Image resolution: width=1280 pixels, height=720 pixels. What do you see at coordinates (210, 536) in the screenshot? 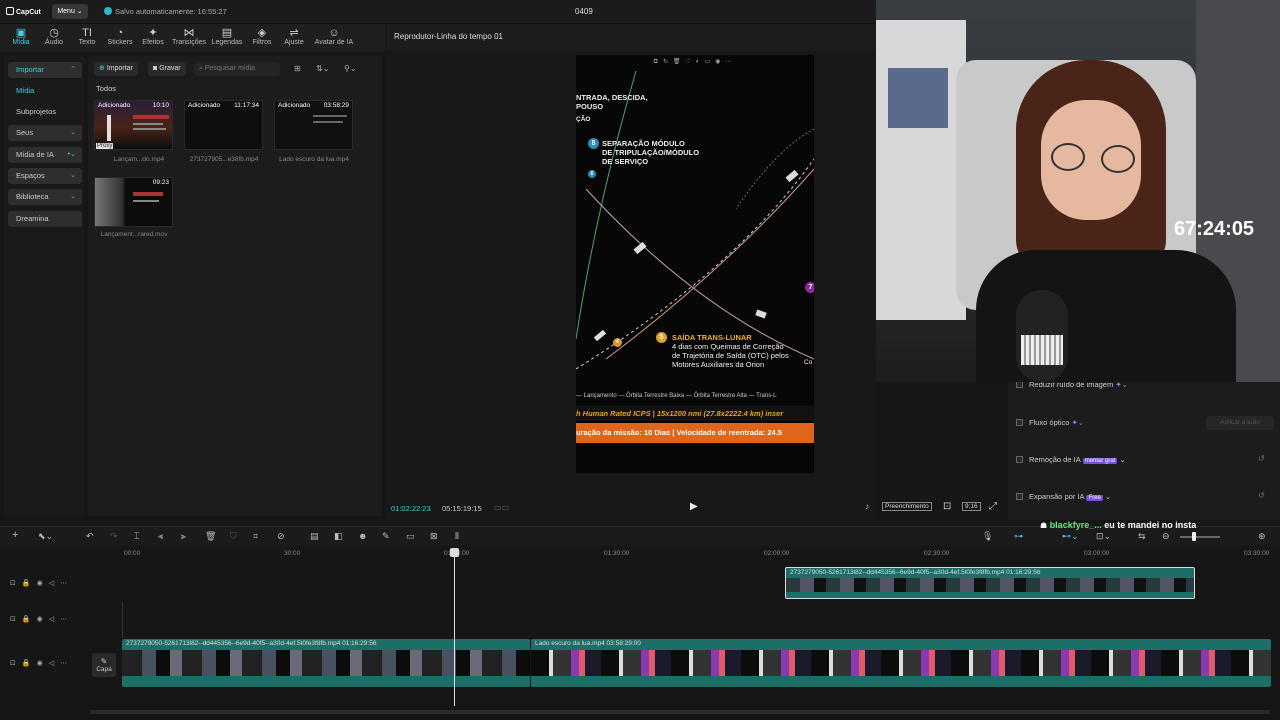
I see `delete-icon: 🗑` at bounding box center [210, 536].